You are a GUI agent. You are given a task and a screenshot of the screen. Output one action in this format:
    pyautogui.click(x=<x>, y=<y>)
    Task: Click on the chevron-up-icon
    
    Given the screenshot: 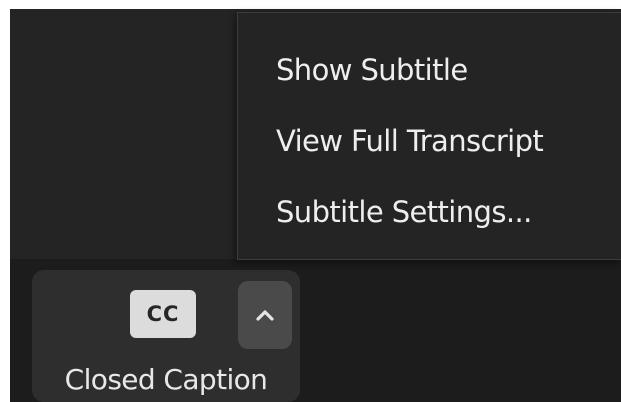 What is the action you would take?
    pyautogui.click(x=265, y=315)
    